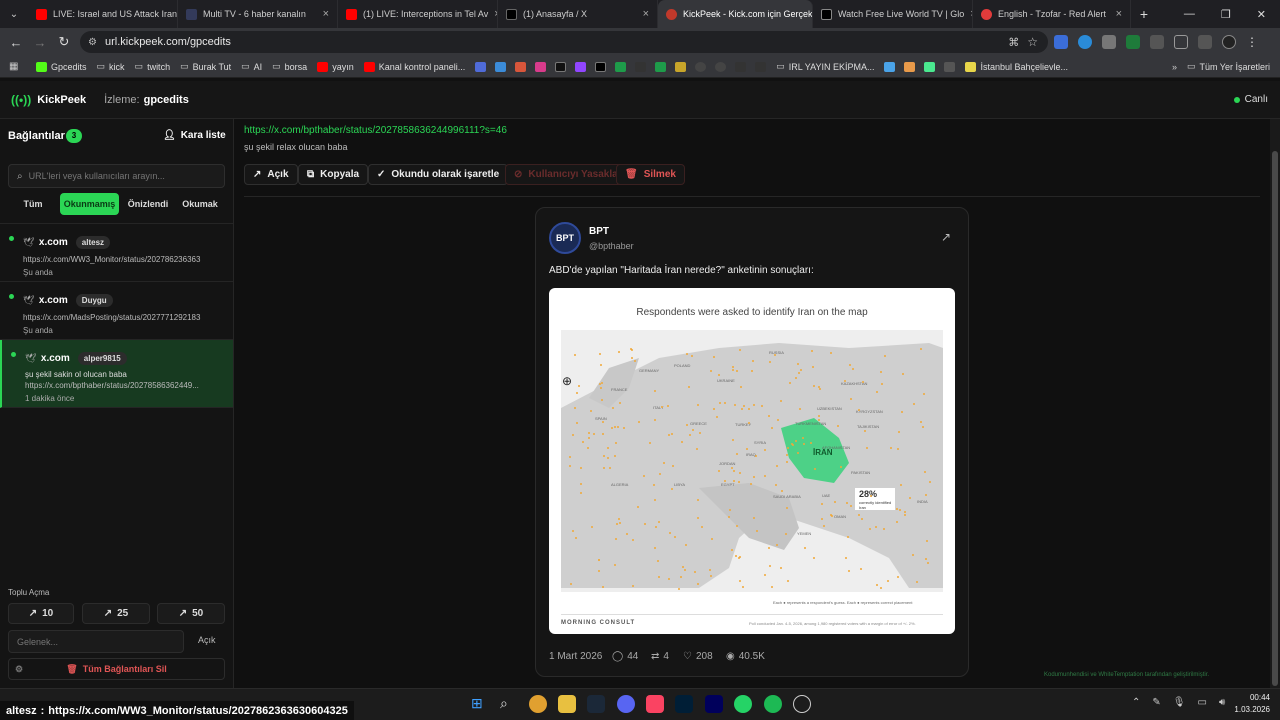 The image size is (1280, 720). I want to click on zoom-icon: ⊕, so click(567, 381).